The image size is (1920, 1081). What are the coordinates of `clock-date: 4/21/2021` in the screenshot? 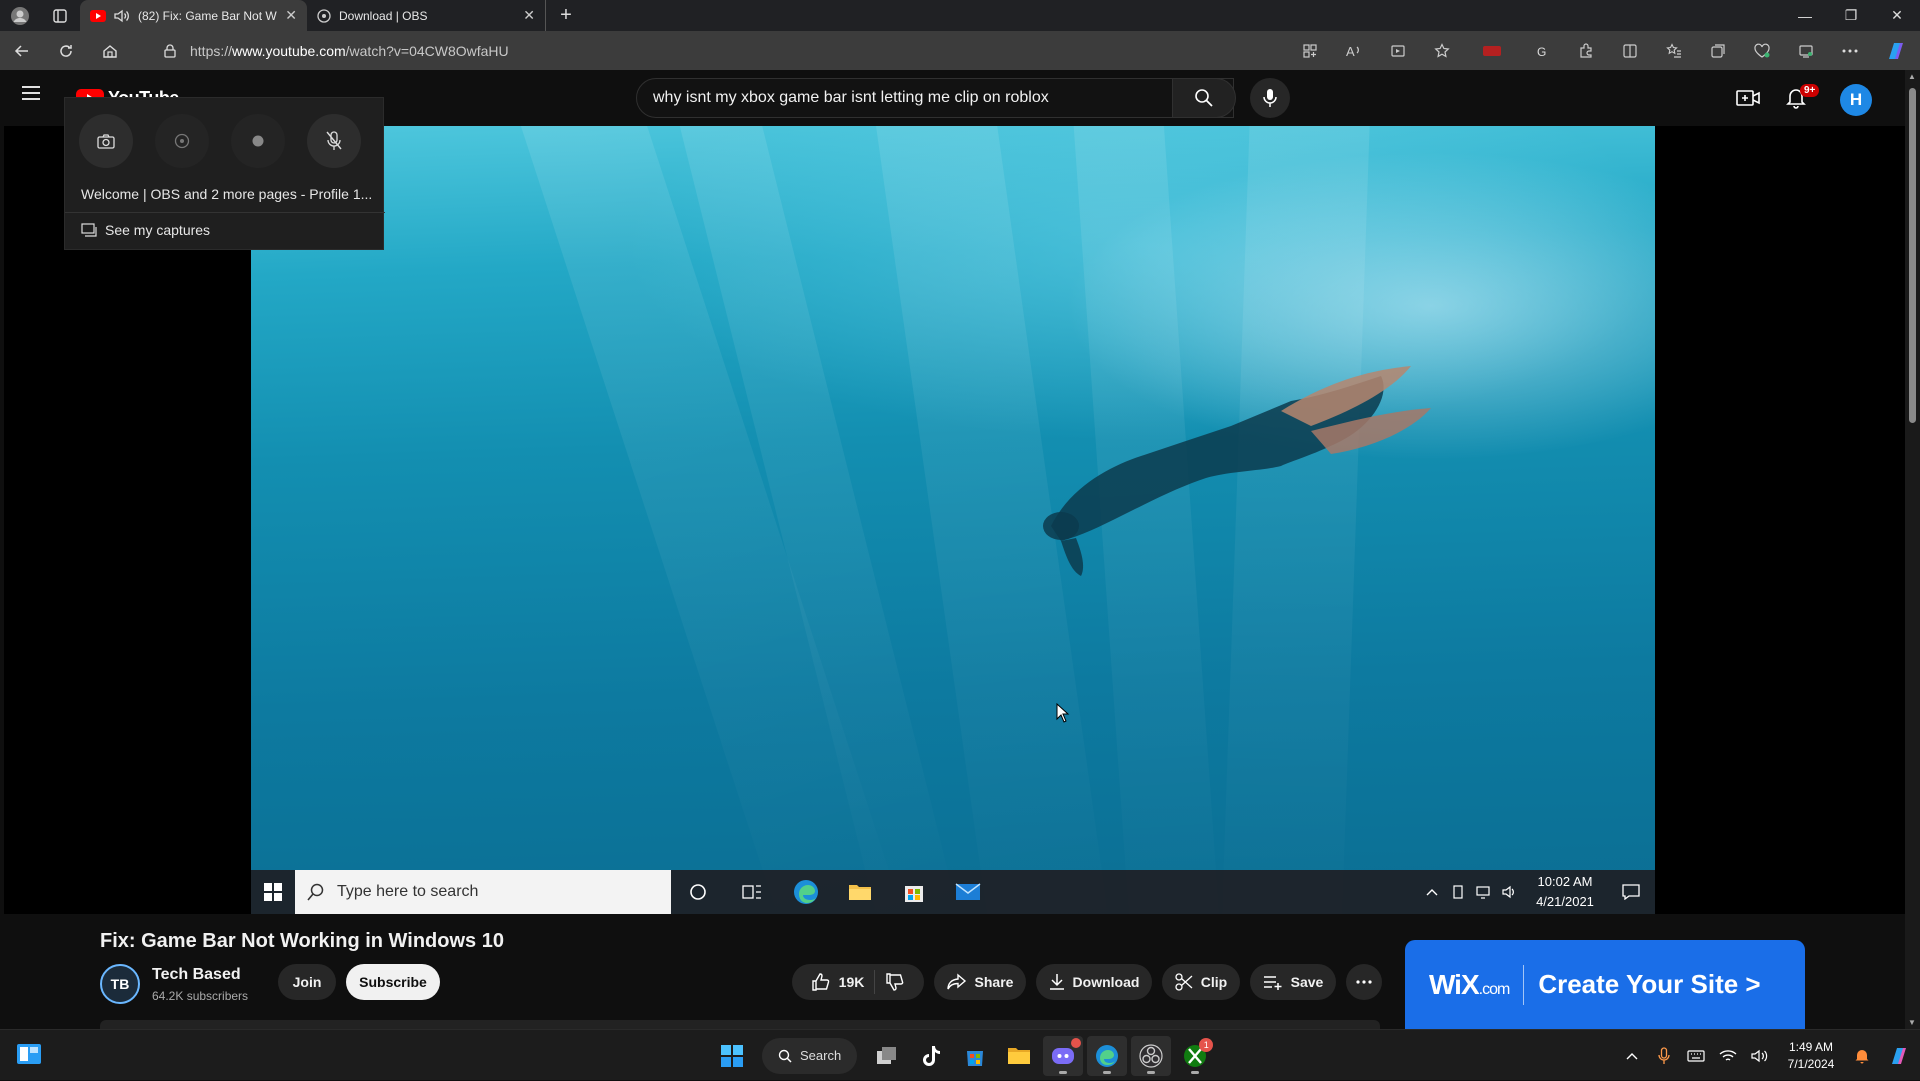 It's located at (1565, 901).